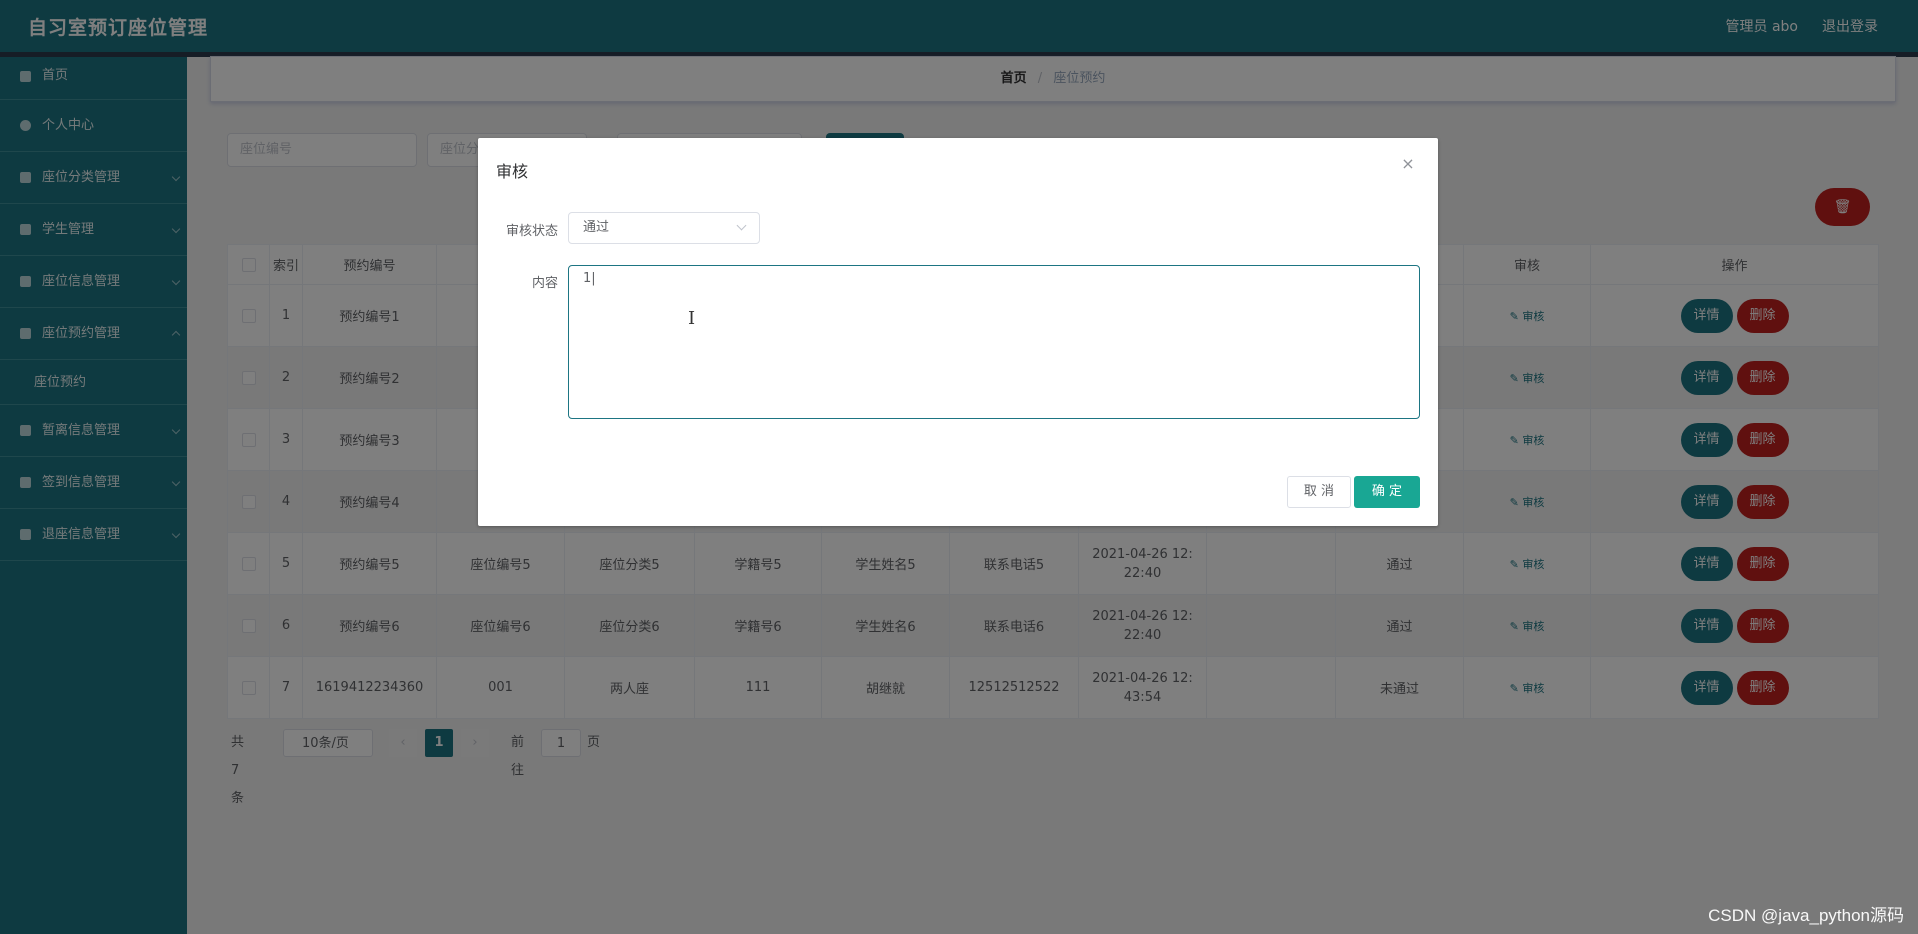 The image size is (1918, 934). What do you see at coordinates (531, 231) in the screenshot?
I see `review-status-label: 审核状态` at bounding box center [531, 231].